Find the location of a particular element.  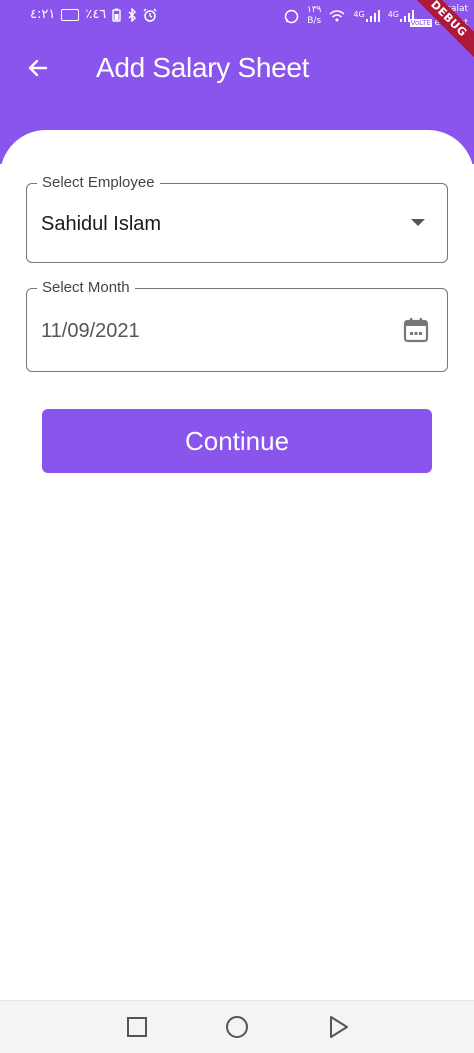

continue-button: Continue is located at coordinates (237, 441).